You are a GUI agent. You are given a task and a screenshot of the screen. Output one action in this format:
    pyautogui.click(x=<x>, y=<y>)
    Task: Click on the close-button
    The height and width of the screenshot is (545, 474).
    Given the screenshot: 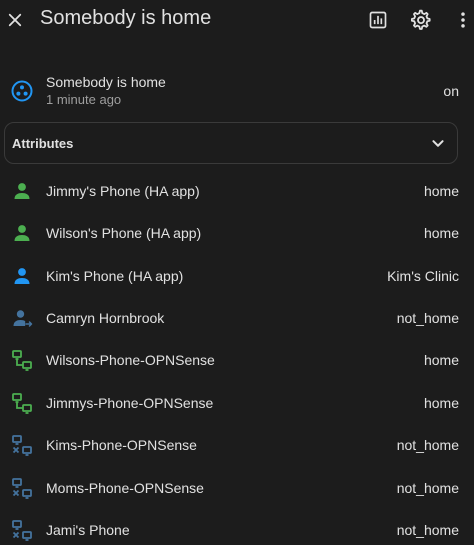 What is the action you would take?
    pyautogui.click(x=15, y=20)
    